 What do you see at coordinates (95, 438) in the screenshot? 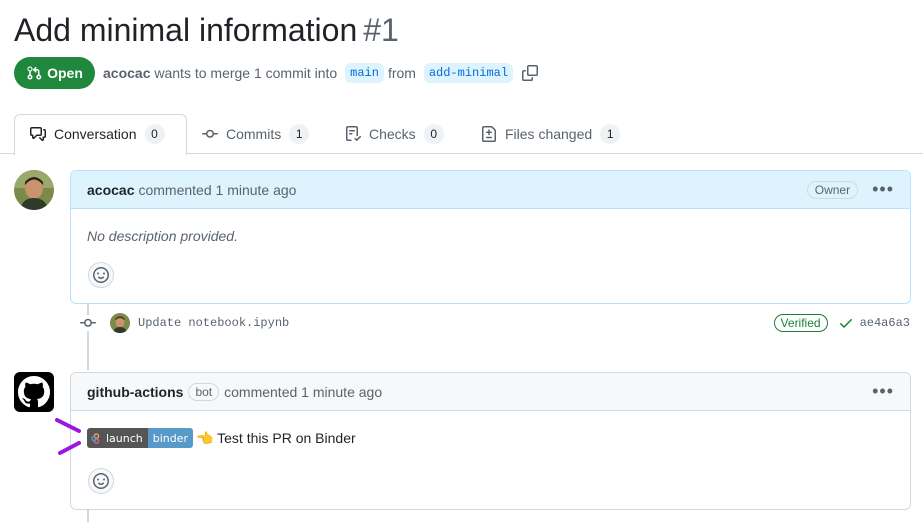
I see `binder-logo-icon` at bounding box center [95, 438].